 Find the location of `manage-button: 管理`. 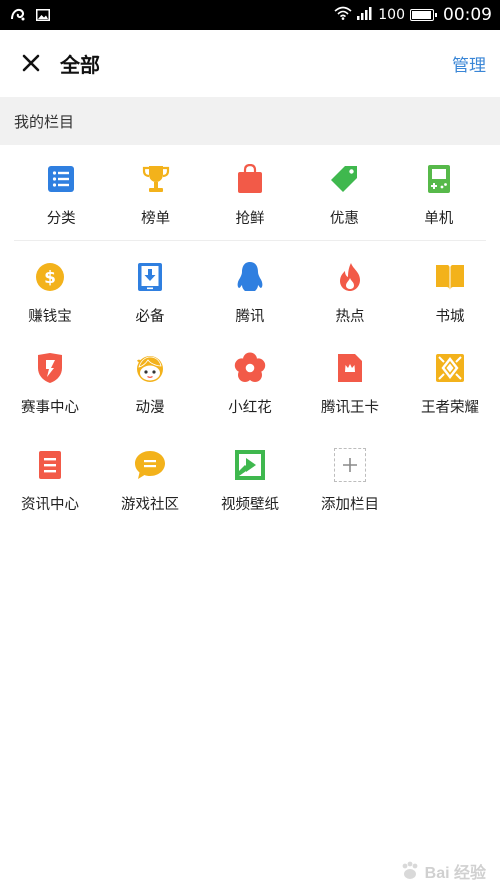

manage-button: 管理 is located at coordinates (469, 63).